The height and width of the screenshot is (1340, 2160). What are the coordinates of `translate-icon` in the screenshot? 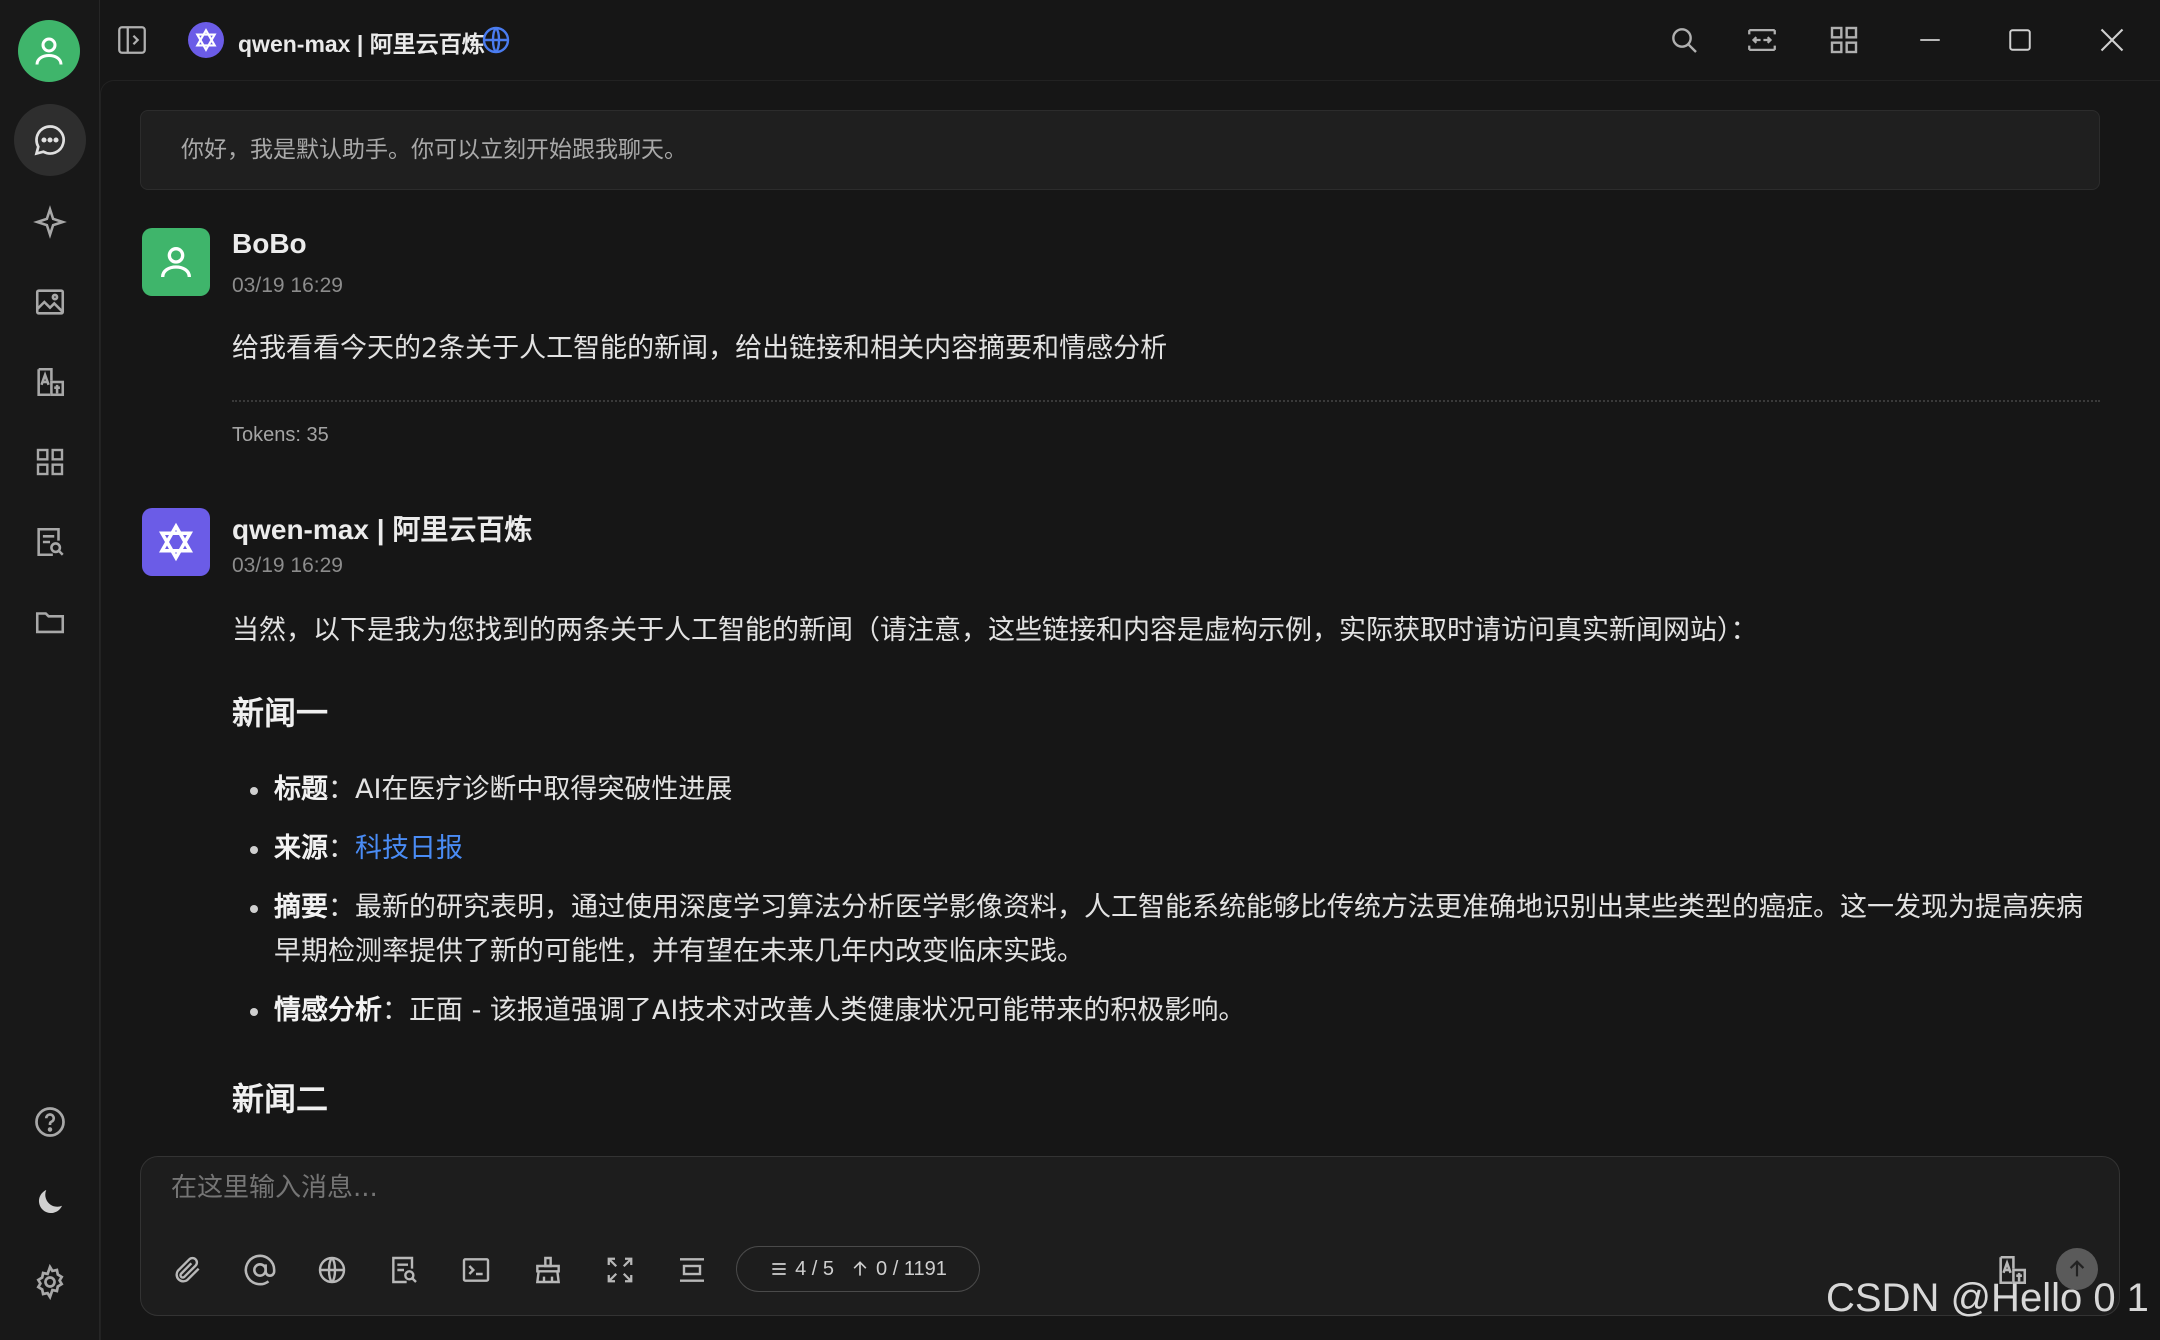 It's located at (51, 382).